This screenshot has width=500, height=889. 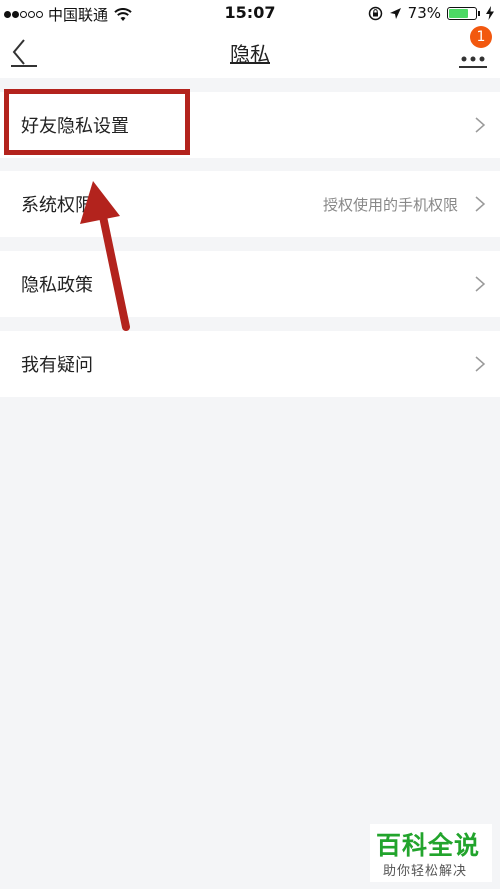 I want to click on nav-bar: 隐私 1, so click(x=250, y=52).